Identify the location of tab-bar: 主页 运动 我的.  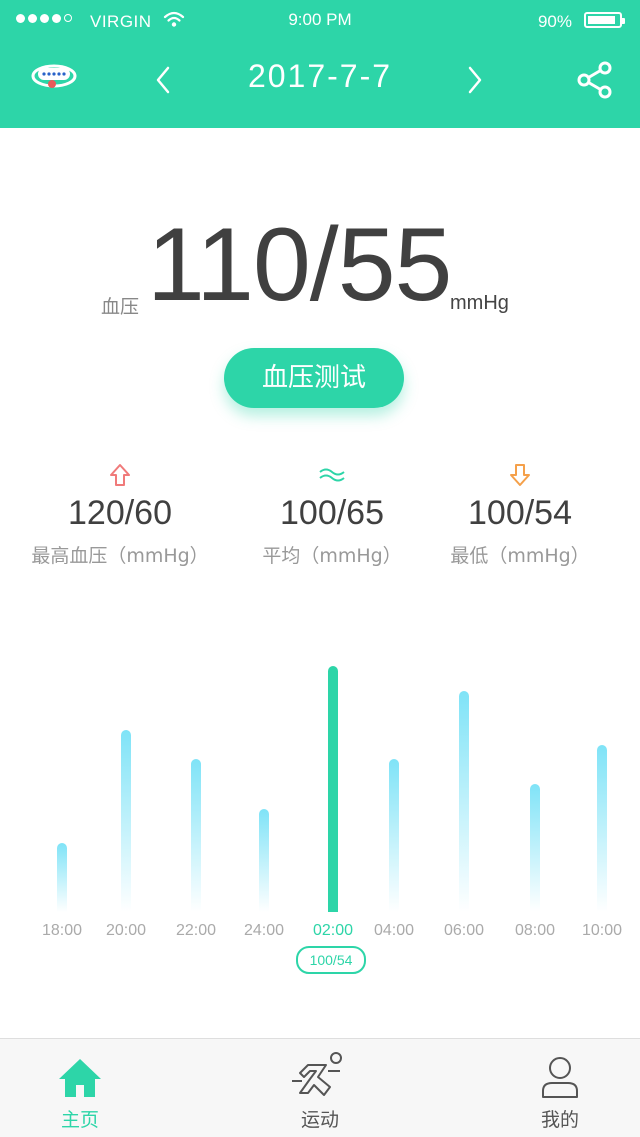
(320, 1087).